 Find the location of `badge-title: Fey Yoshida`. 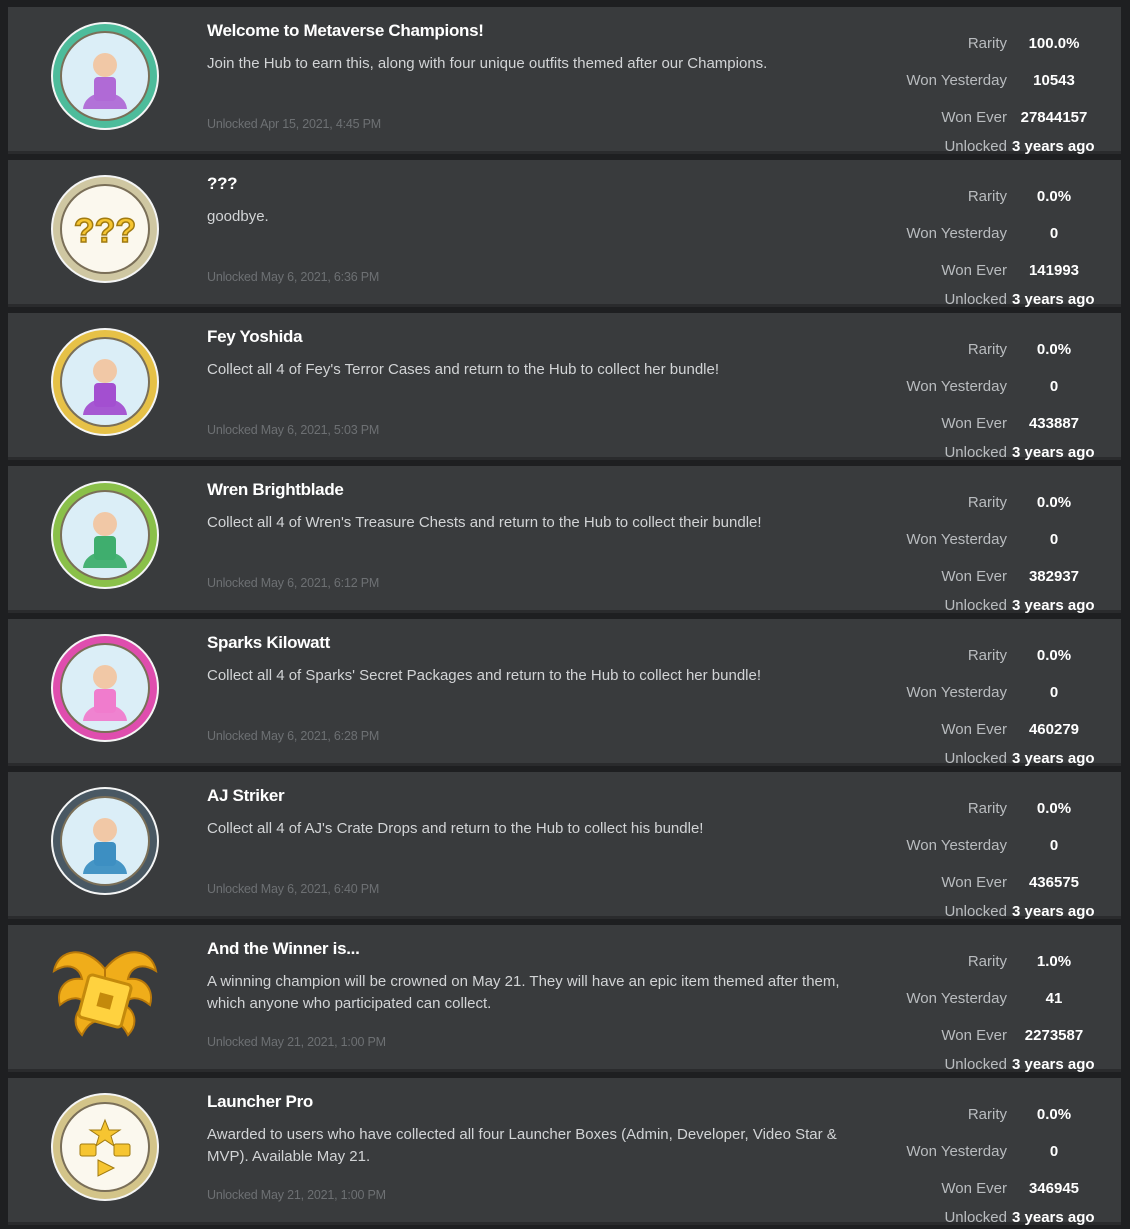

badge-title: Fey Yoshida is located at coordinates (255, 337).